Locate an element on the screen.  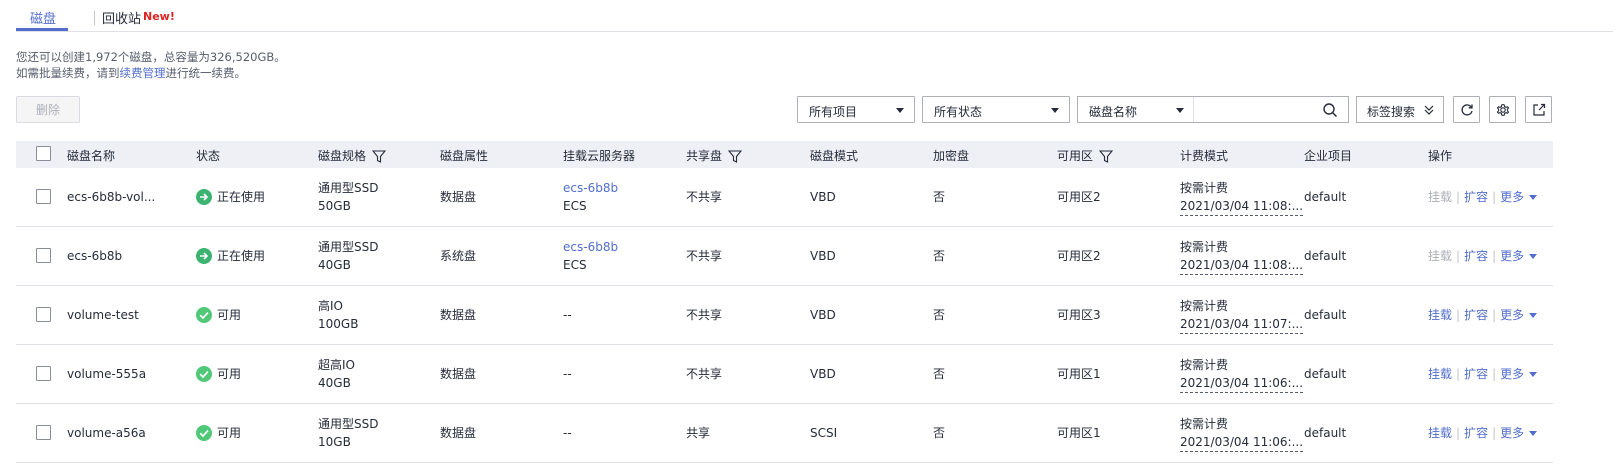
project-select-value: 所有项目 is located at coordinates (833, 112).